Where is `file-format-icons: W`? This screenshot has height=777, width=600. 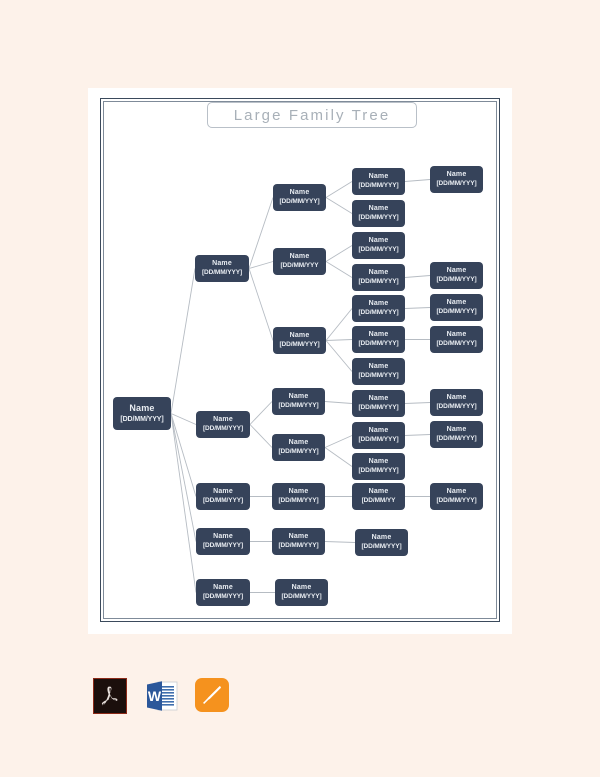
file-format-icons: W is located at coordinates (162, 697).